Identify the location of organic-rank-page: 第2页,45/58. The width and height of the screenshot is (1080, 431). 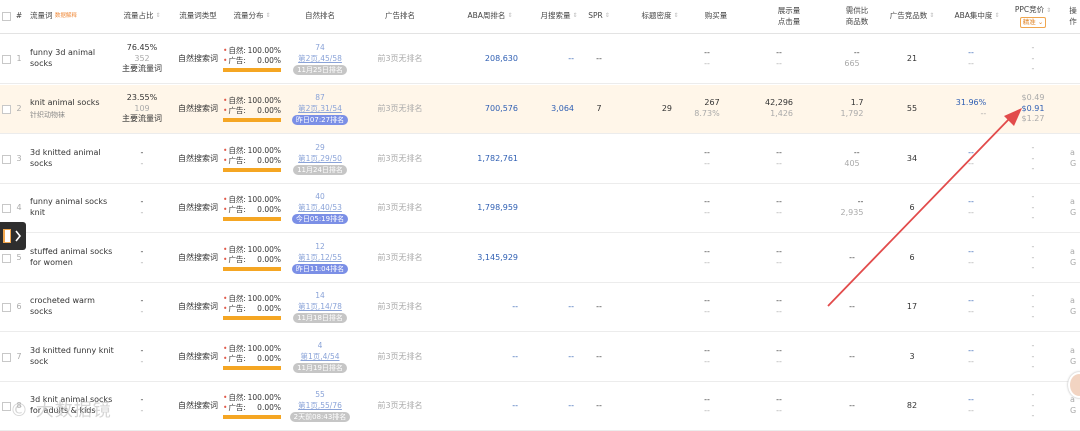
(320, 59).